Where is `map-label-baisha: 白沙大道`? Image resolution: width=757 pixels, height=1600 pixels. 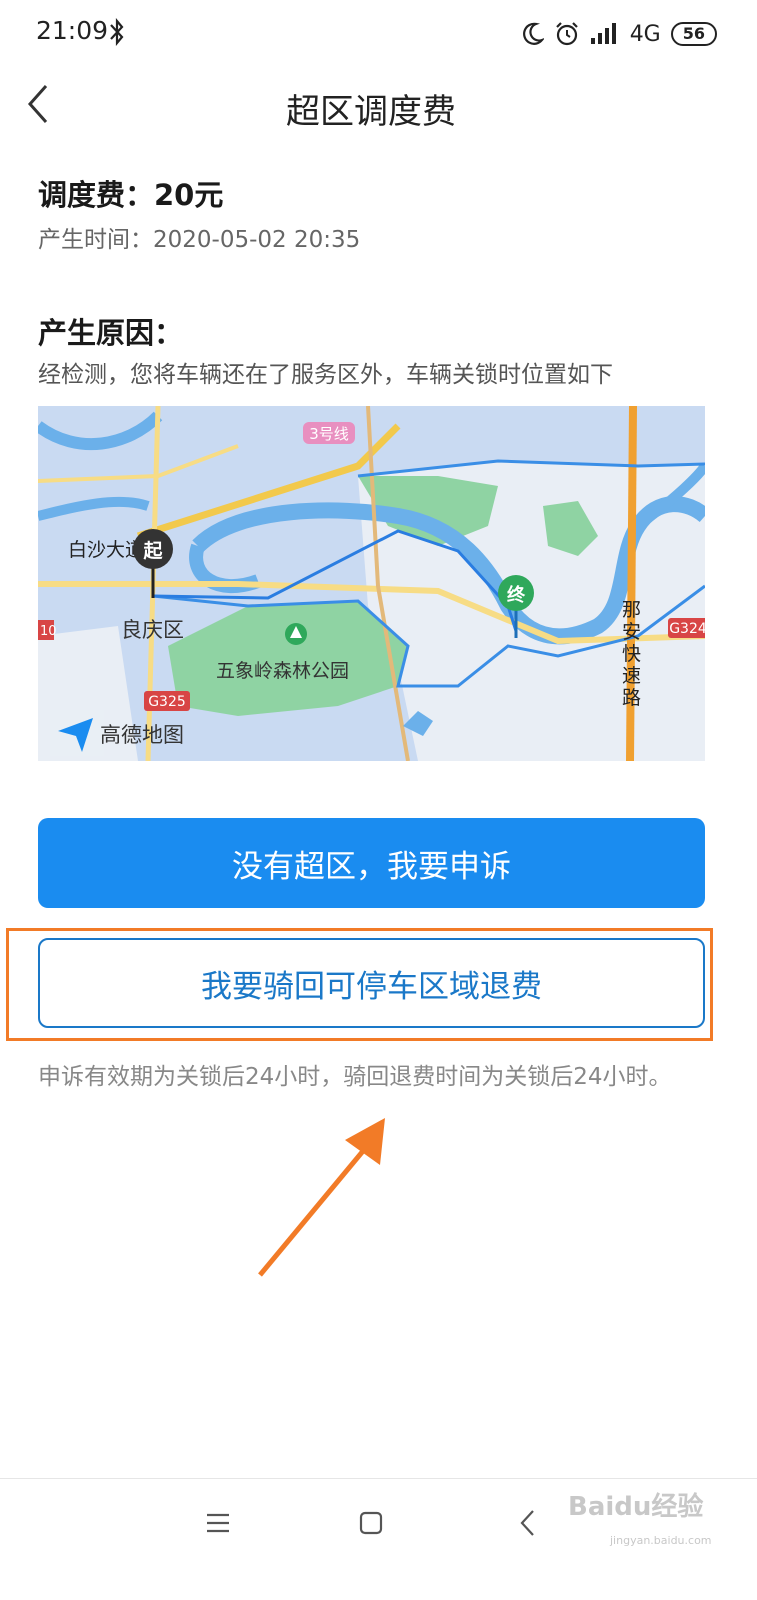
map-label-baisha: 白沙大道 is located at coordinates (106, 550).